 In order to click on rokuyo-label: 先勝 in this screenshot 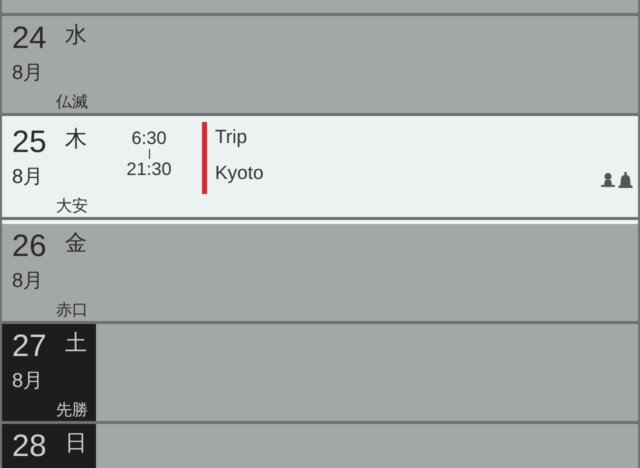, I will do `click(72, 410)`.